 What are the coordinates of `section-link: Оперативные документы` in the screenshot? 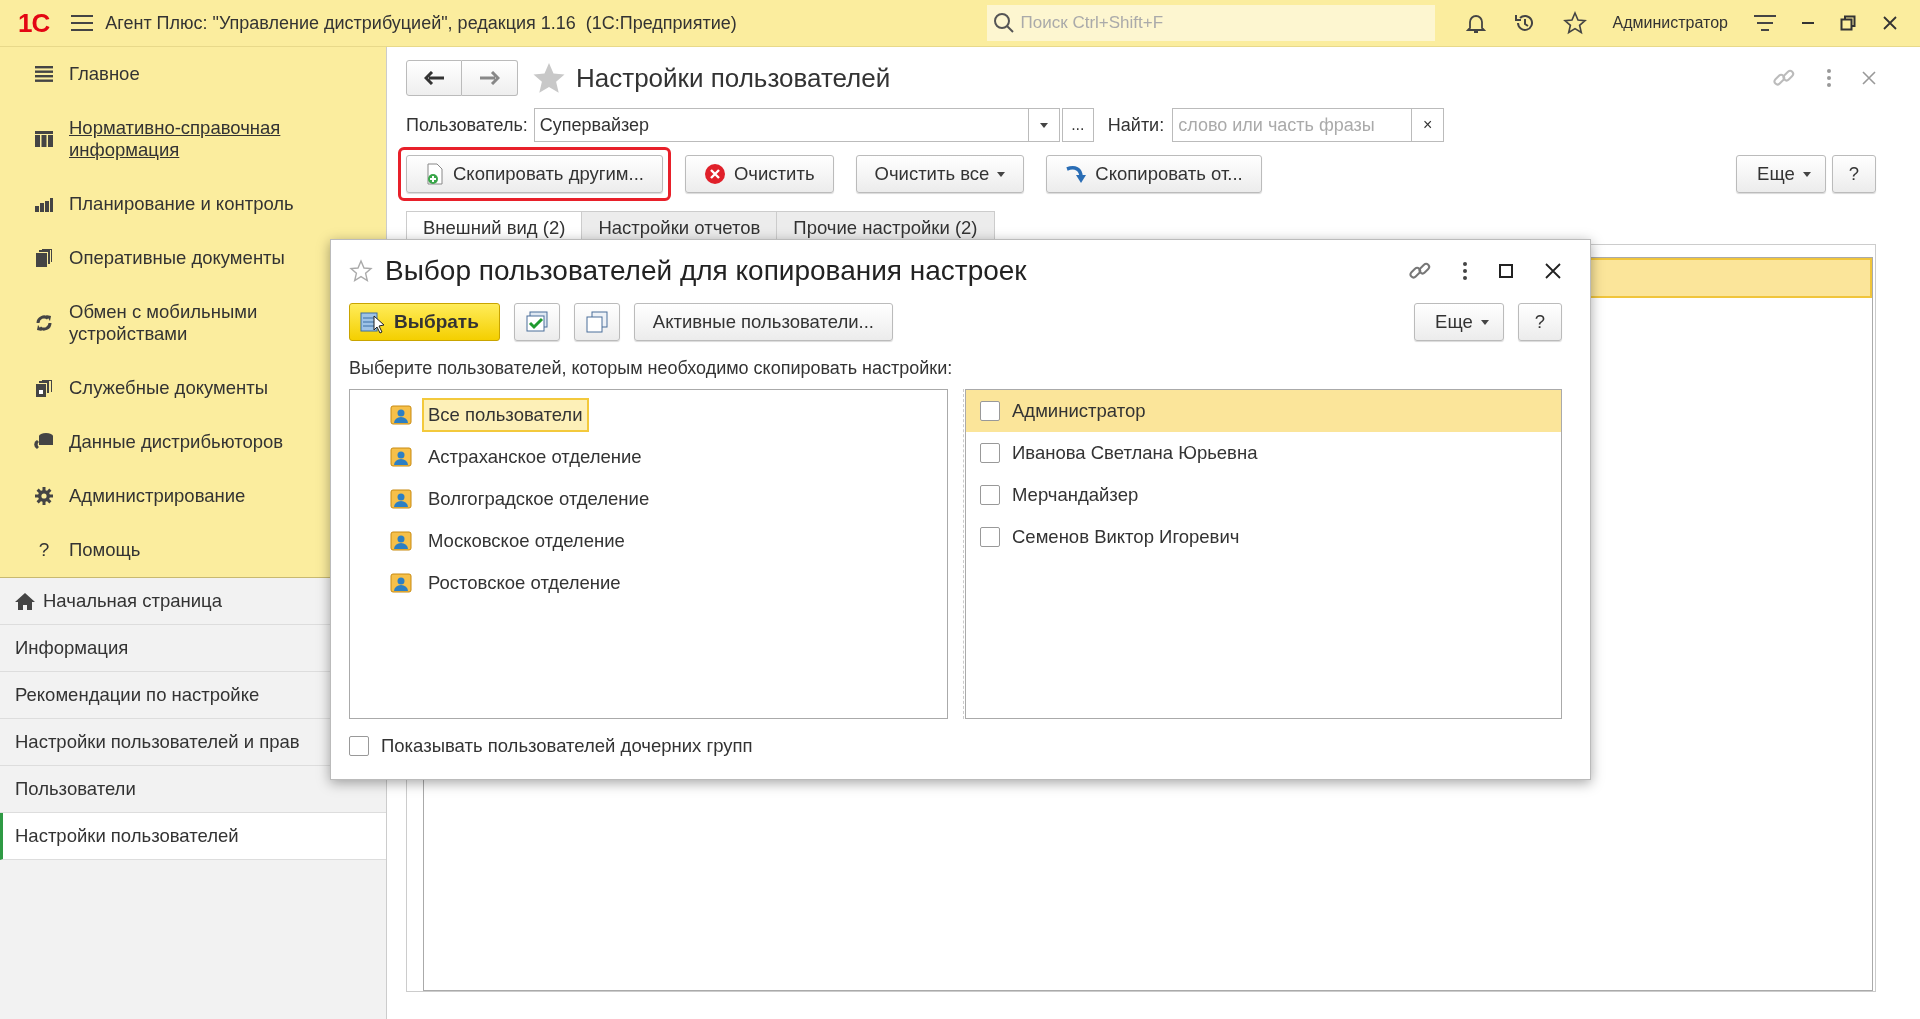 It's located at (177, 258).